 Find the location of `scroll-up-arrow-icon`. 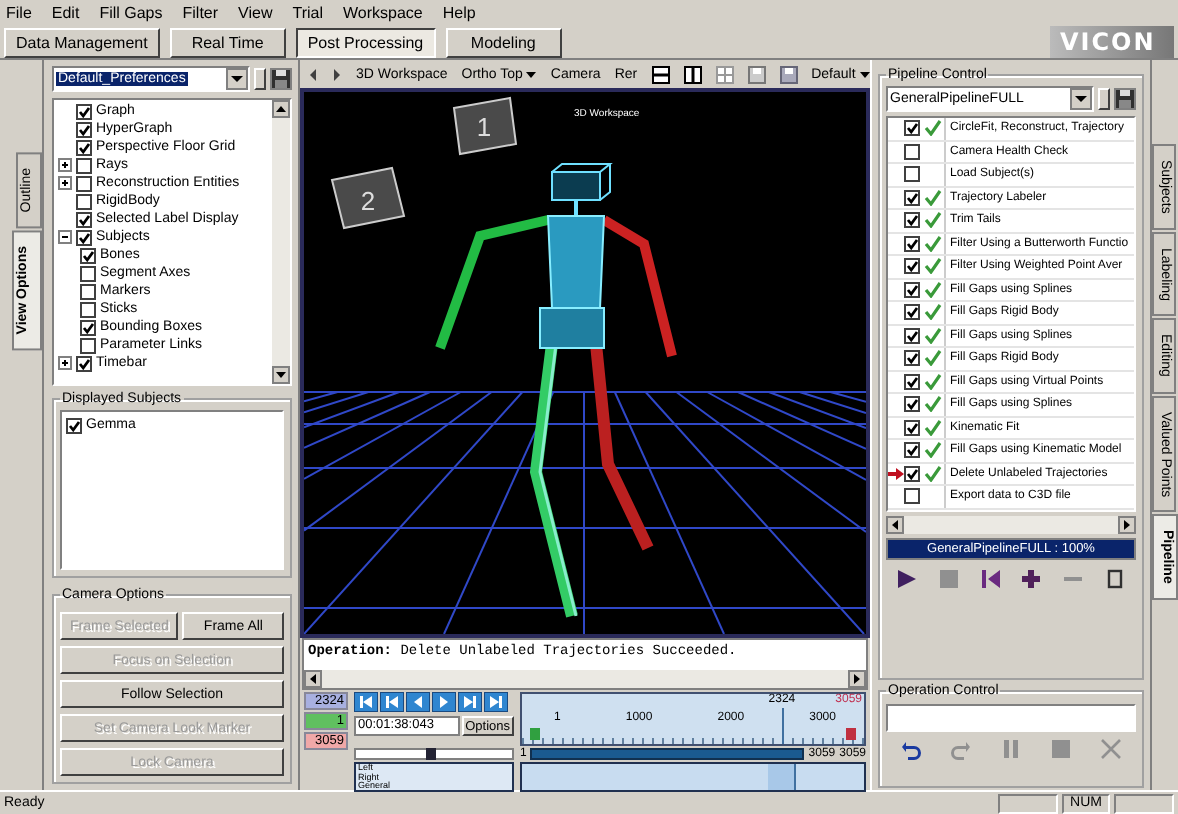

scroll-up-arrow-icon is located at coordinates (281, 109).